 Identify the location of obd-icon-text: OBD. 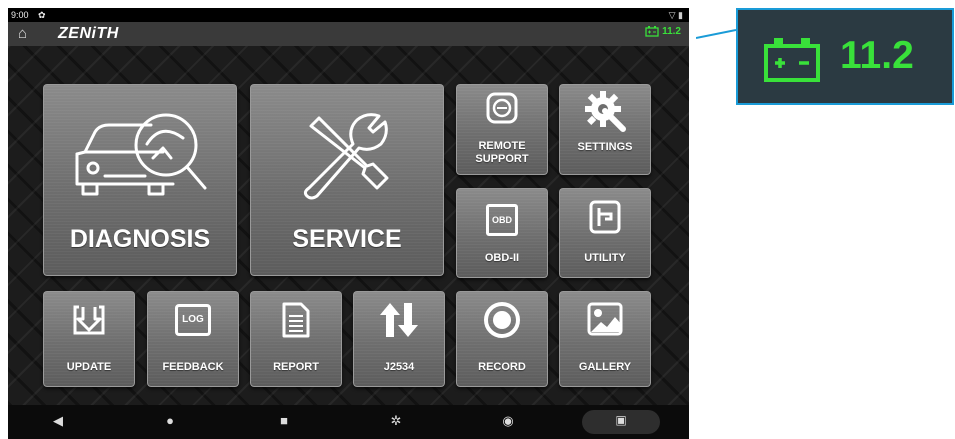
(502, 220).